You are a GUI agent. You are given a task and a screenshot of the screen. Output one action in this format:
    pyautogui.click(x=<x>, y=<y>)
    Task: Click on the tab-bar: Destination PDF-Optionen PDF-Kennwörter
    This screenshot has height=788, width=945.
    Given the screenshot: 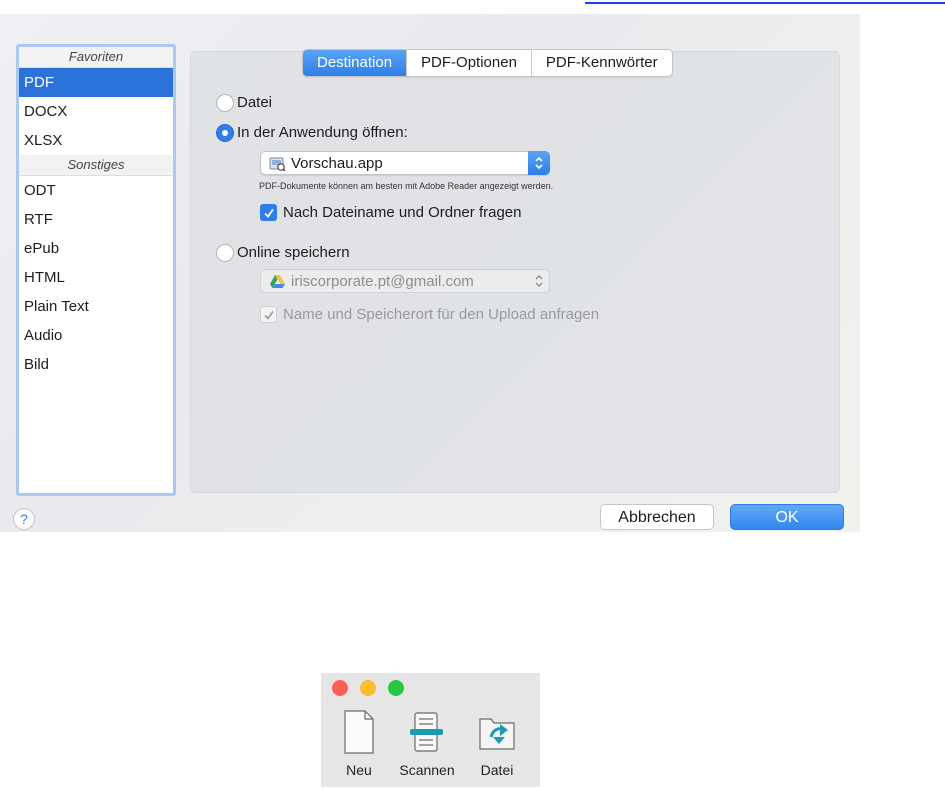 What is the action you would take?
    pyautogui.click(x=487, y=63)
    